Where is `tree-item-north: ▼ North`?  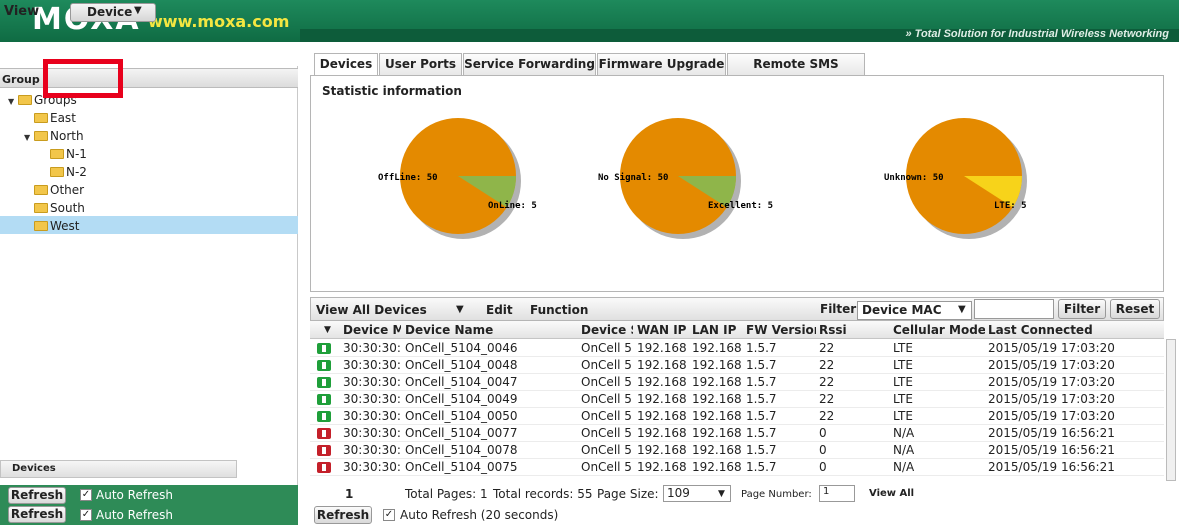 tree-item-north: ▼ North is located at coordinates (54, 136).